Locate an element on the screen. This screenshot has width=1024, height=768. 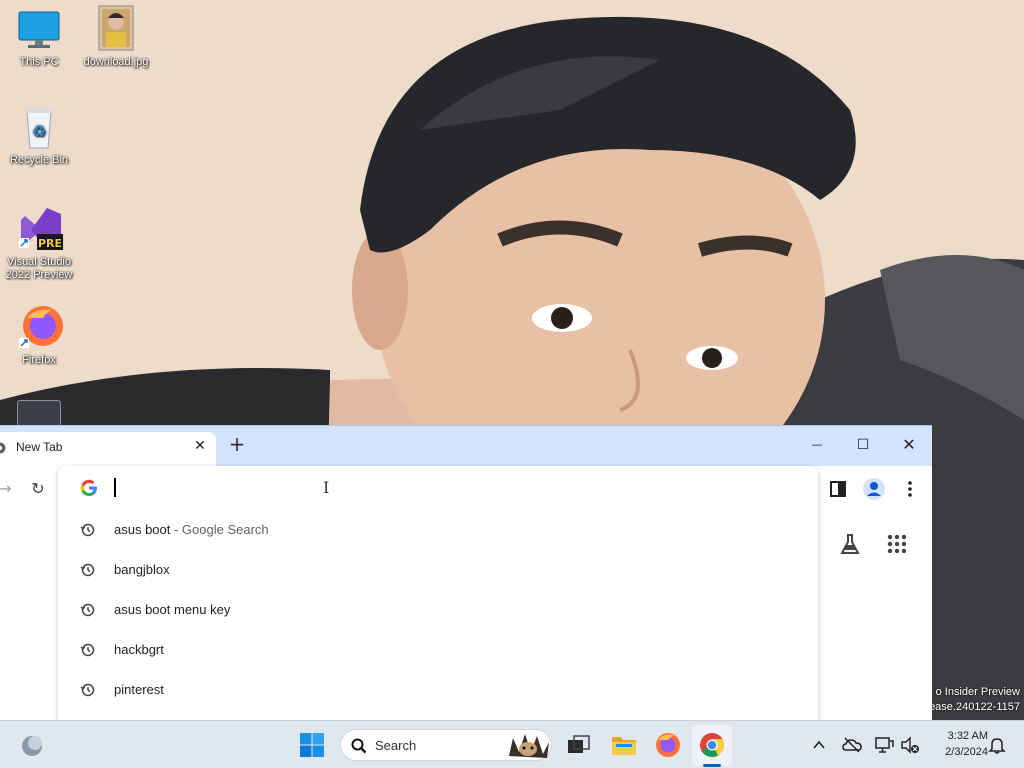
mouse-ibeam-cursor: I is located at coordinates (326, 487).